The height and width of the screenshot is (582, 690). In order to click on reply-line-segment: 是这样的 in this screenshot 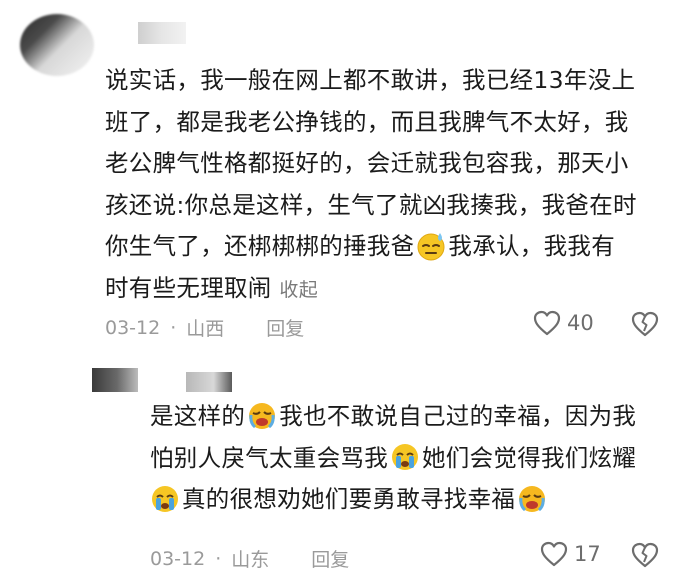, I will do `click(198, 416)`.